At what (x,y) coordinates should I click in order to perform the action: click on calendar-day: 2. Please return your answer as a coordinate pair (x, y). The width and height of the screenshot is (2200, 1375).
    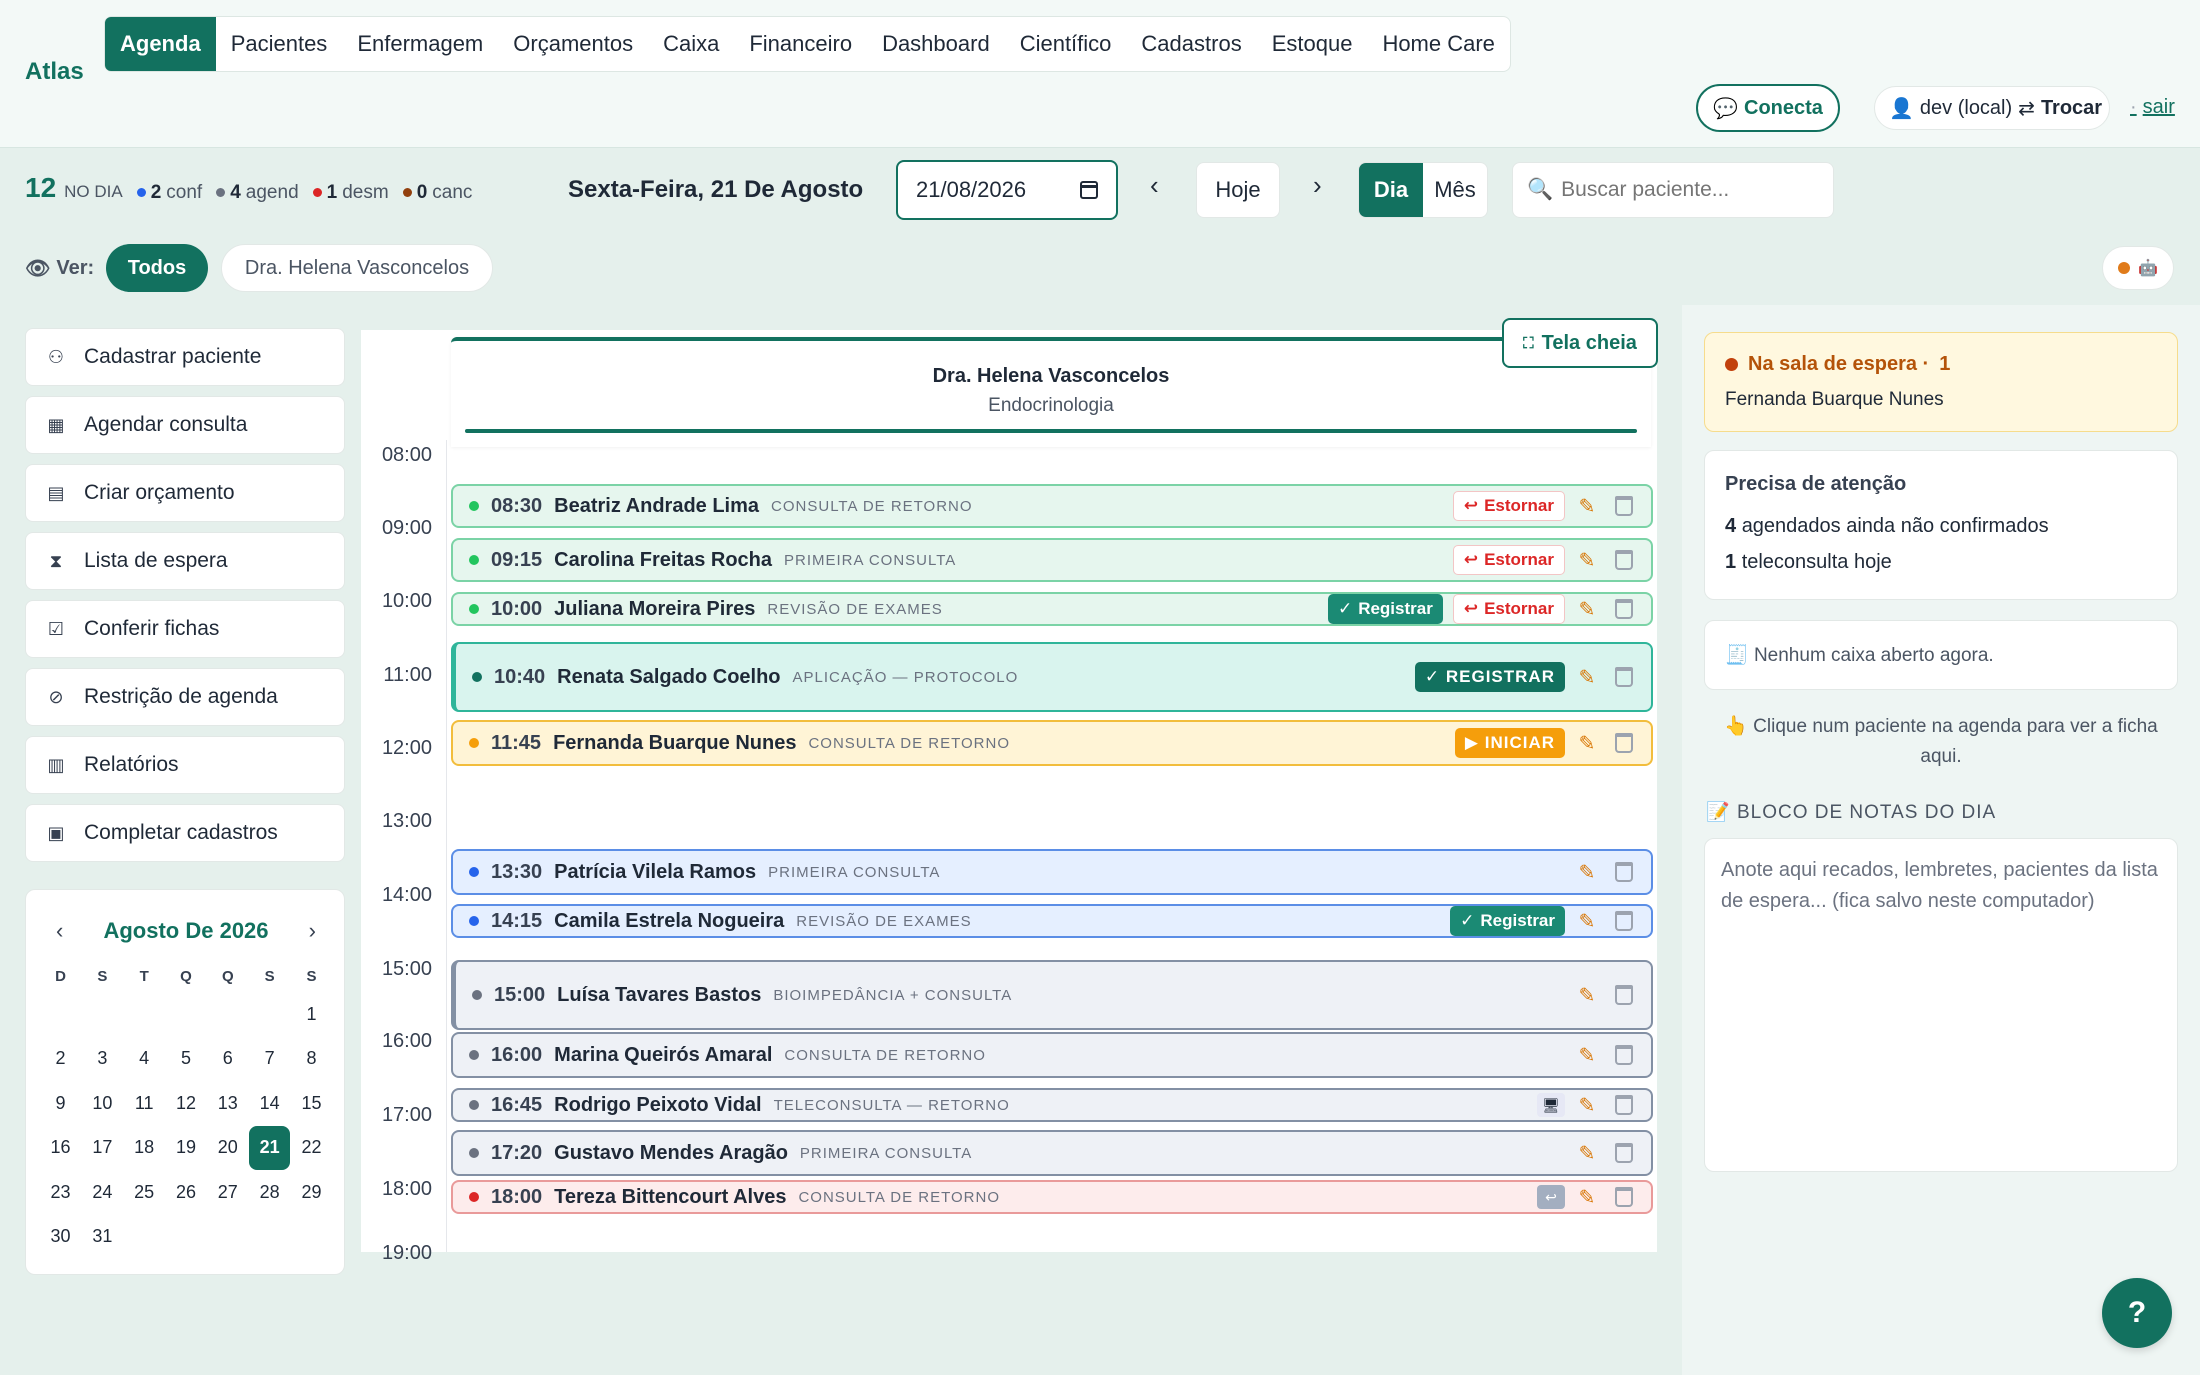
    Looking at the image, I should click on (60, 1059).